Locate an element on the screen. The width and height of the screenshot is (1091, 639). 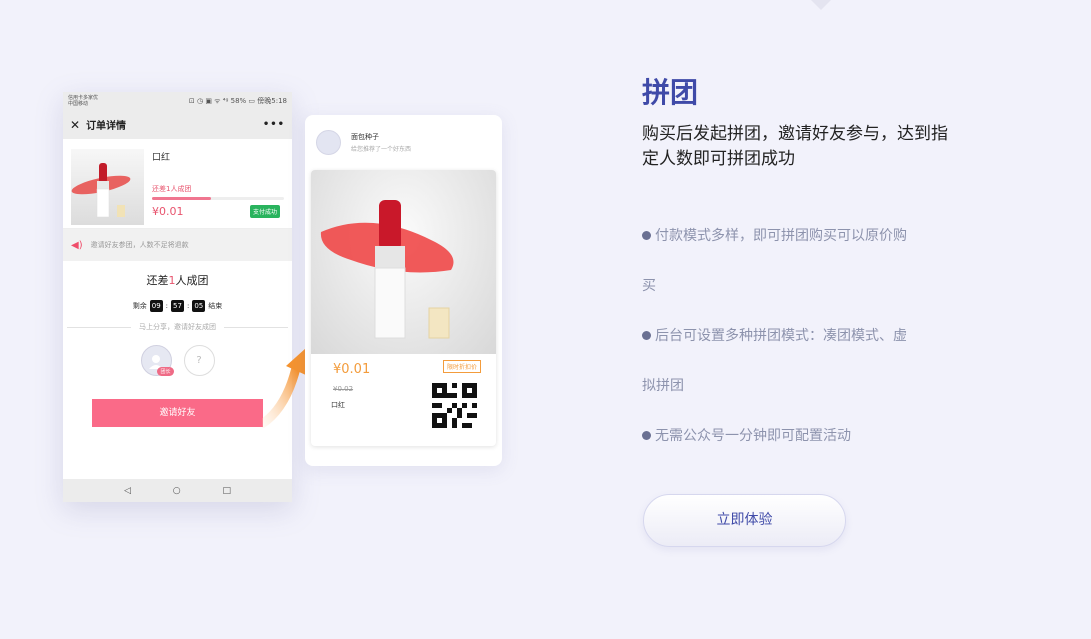
carrier-info: 信用卡多家优 中国移动 is located at coordinates (83, 101).